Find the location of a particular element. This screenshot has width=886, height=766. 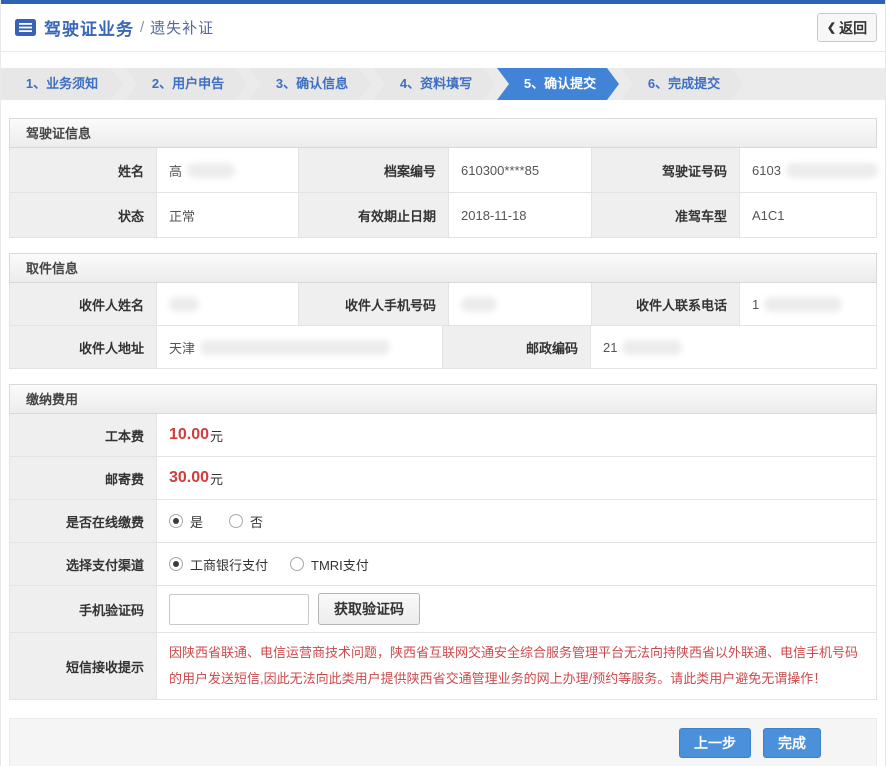

recipient-address-value: 天津 is located at coordinates (300, 347).